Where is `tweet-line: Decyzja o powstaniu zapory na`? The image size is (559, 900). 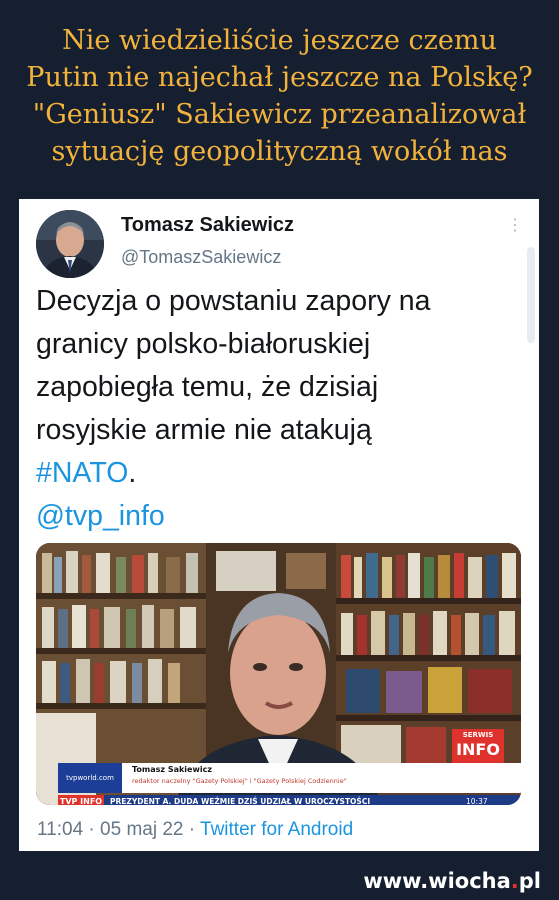 tweet-line: Decyzja o powstaniu zapory na is located at coordinates (233, 301).